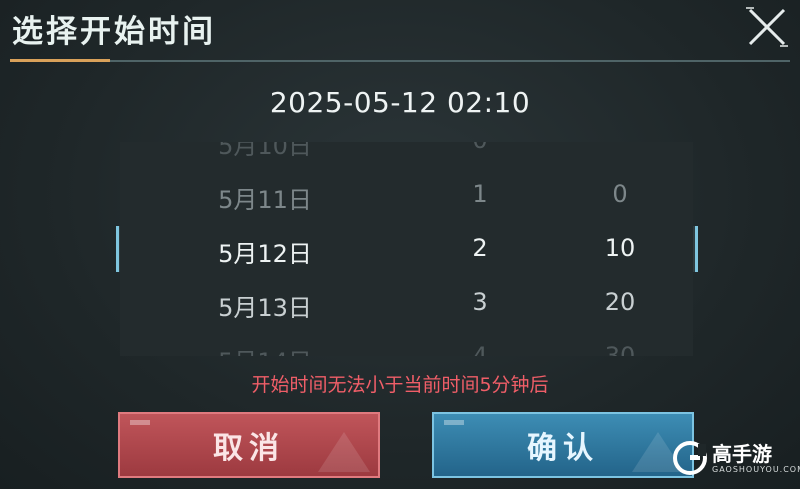 Image resolution: width=800 pixels, height=489 pixels. I want to click on hour-option: 0, so click(480, 148).